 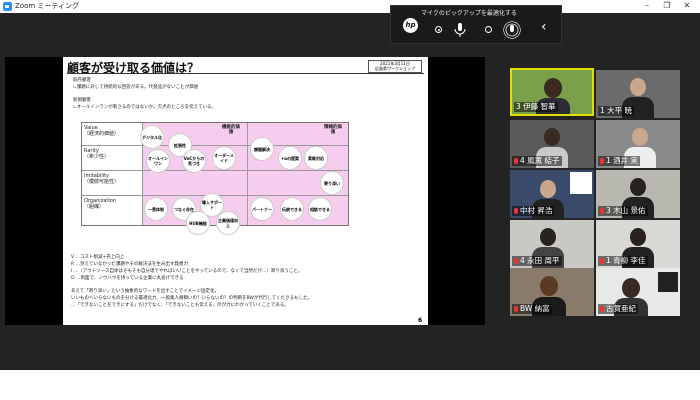 I want to click on value-bubble: 柔軟対応, so click(x=316, y=158).